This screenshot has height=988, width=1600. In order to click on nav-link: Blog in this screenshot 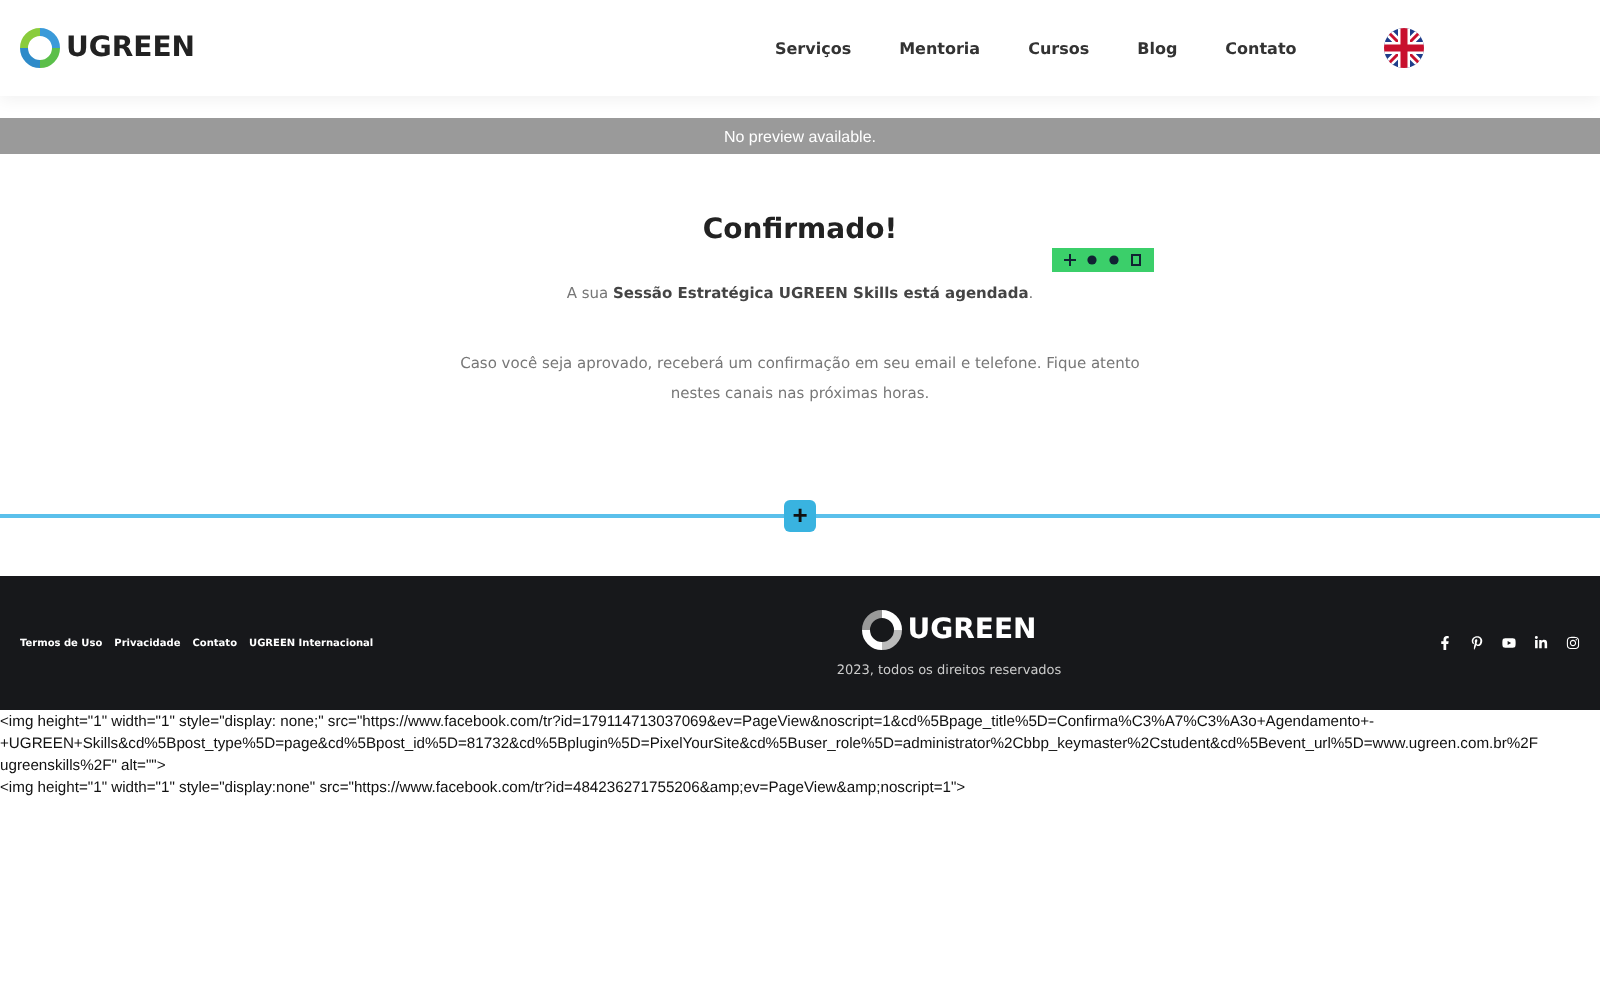, I will do `click(1157, 48)`.